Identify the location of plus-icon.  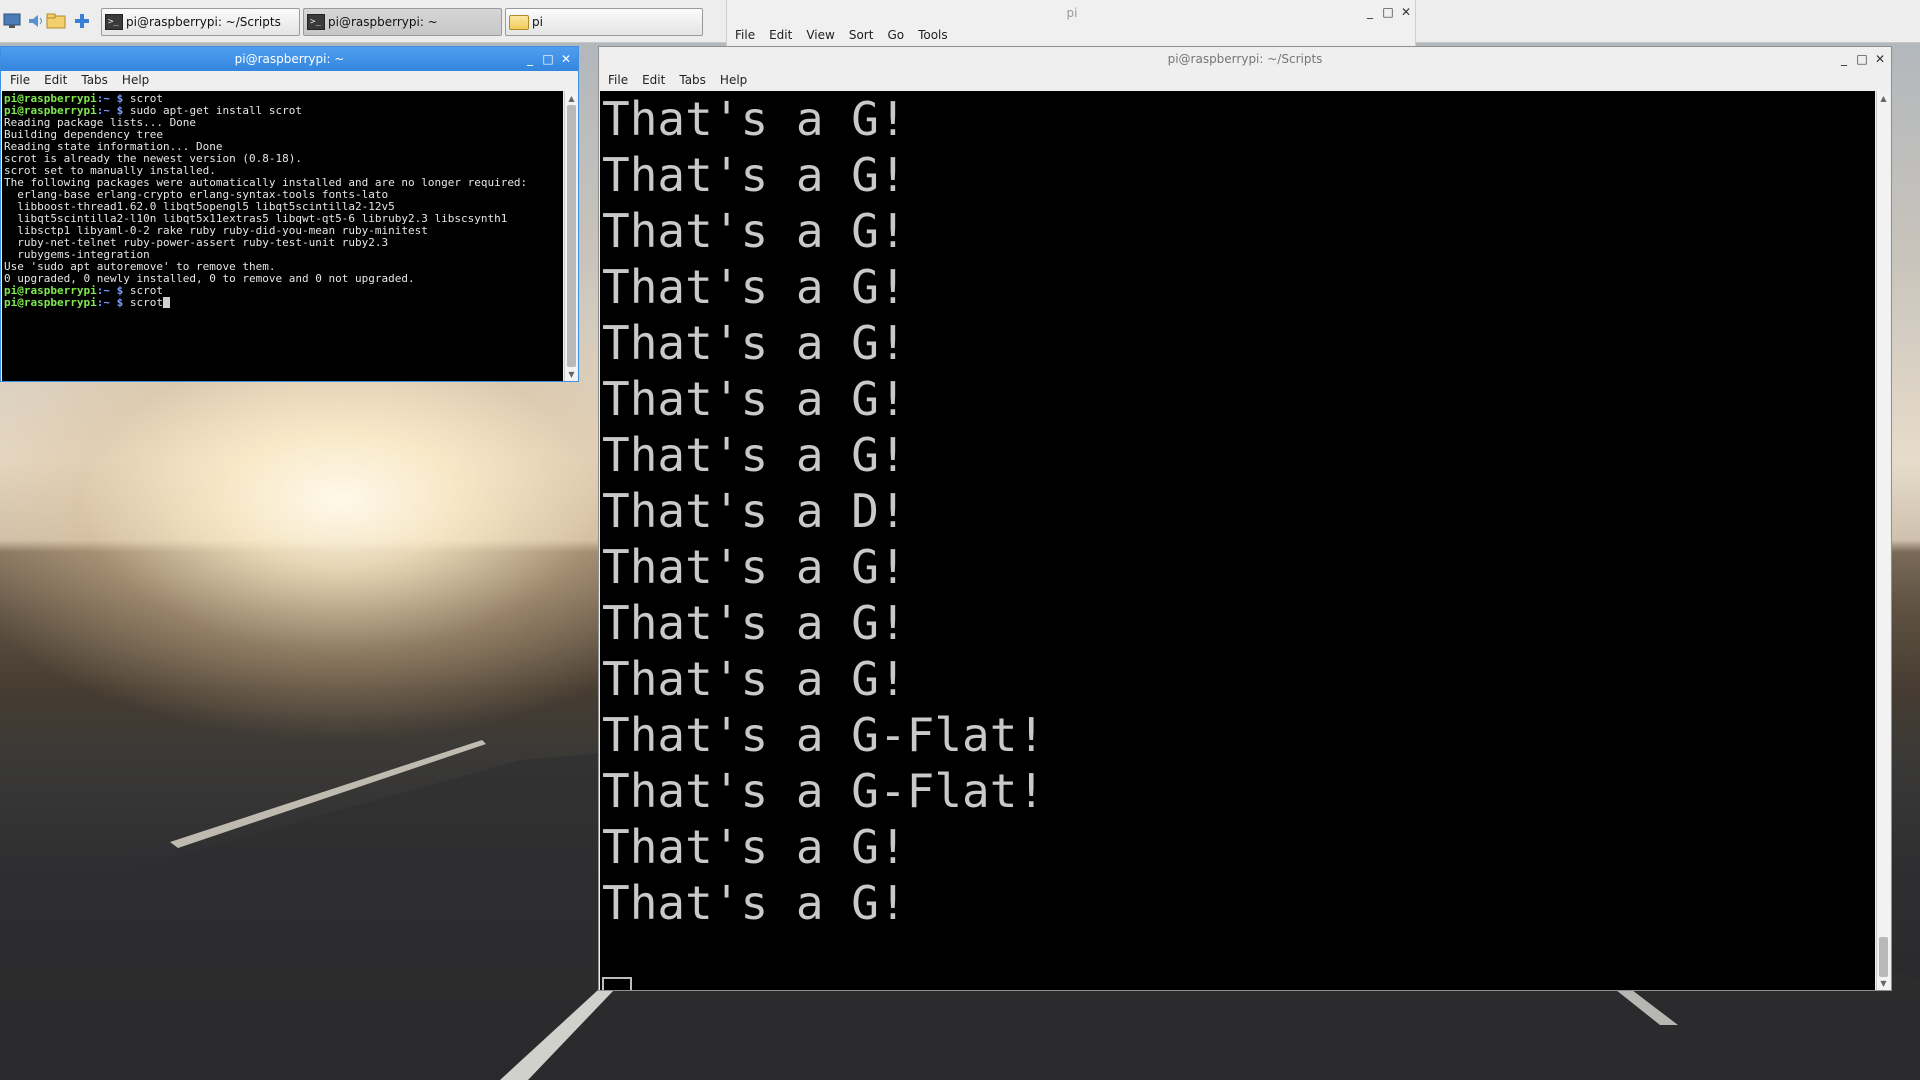
(82, 21).